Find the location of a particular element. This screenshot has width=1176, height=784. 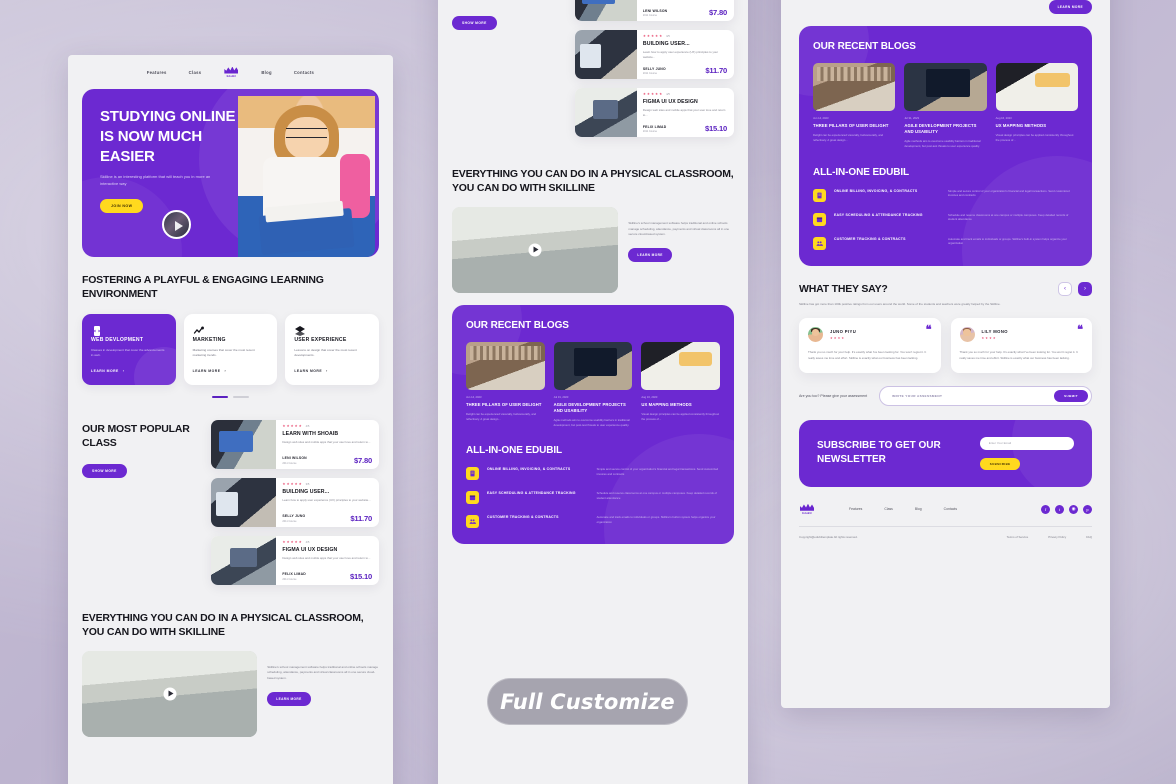

navbar: Features Class EduBil Blog Contacts is located at coordinates (230, 72).